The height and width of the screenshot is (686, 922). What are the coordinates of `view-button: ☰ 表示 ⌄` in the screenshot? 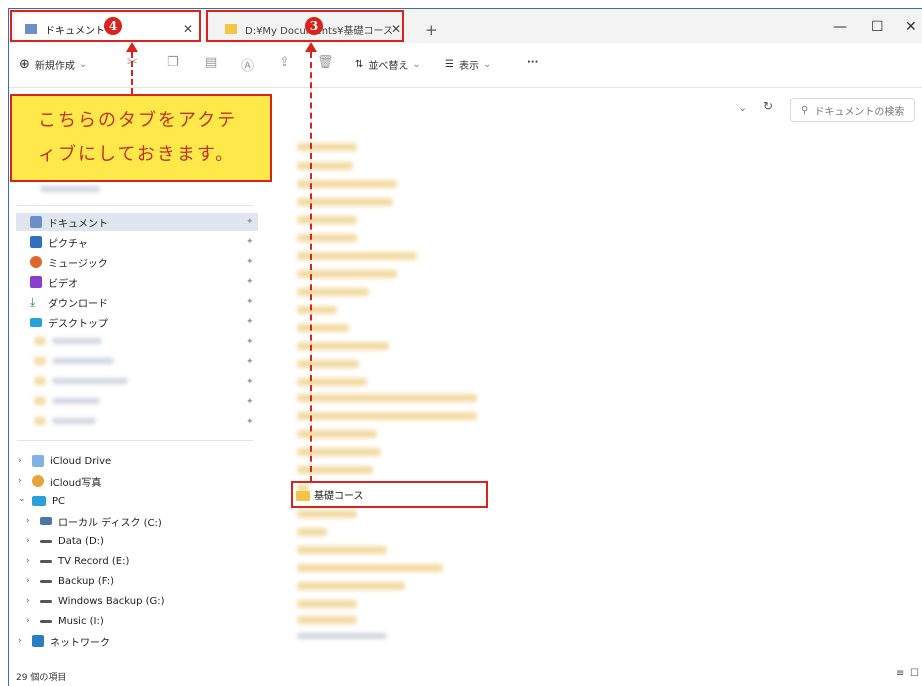 It's located at (468, 64).